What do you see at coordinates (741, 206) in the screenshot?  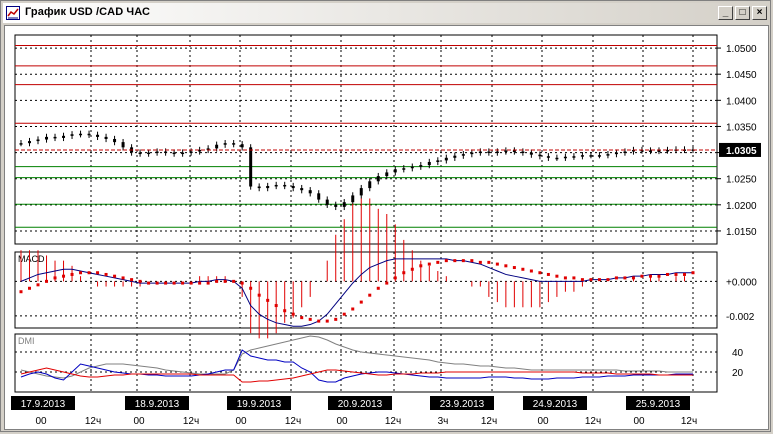 I see `price-tick-label: 1.0200` at bounding box center [741, 206].